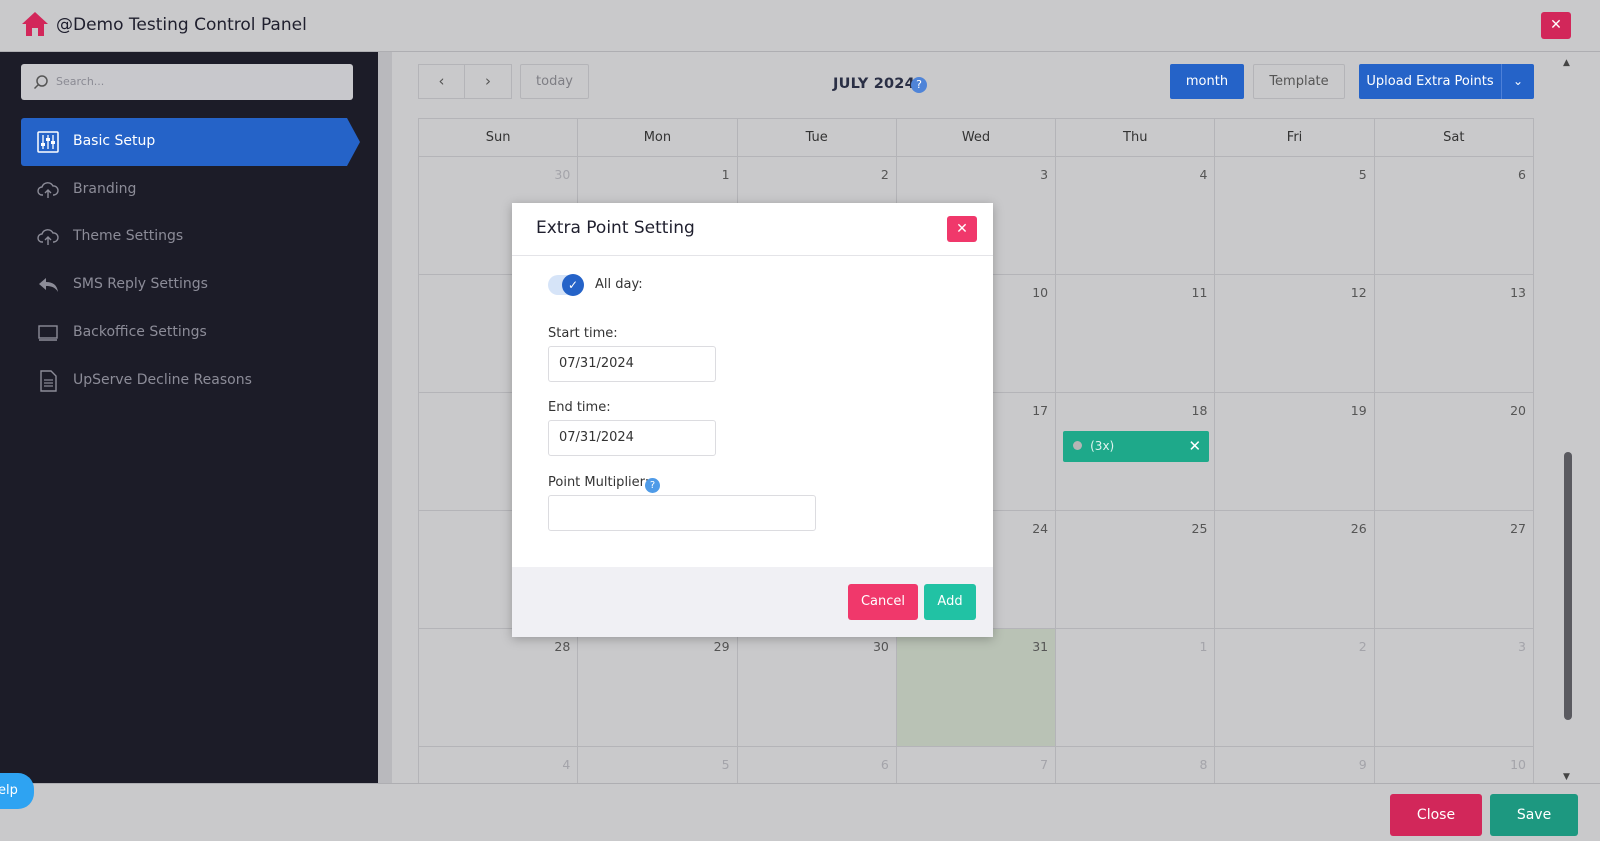 This screenshot has width=1600, height=841. What do you see at coordinates (1454, 688) in the screenshot?
I see `calendar-day: 3` at bounding box center [1454, 688].